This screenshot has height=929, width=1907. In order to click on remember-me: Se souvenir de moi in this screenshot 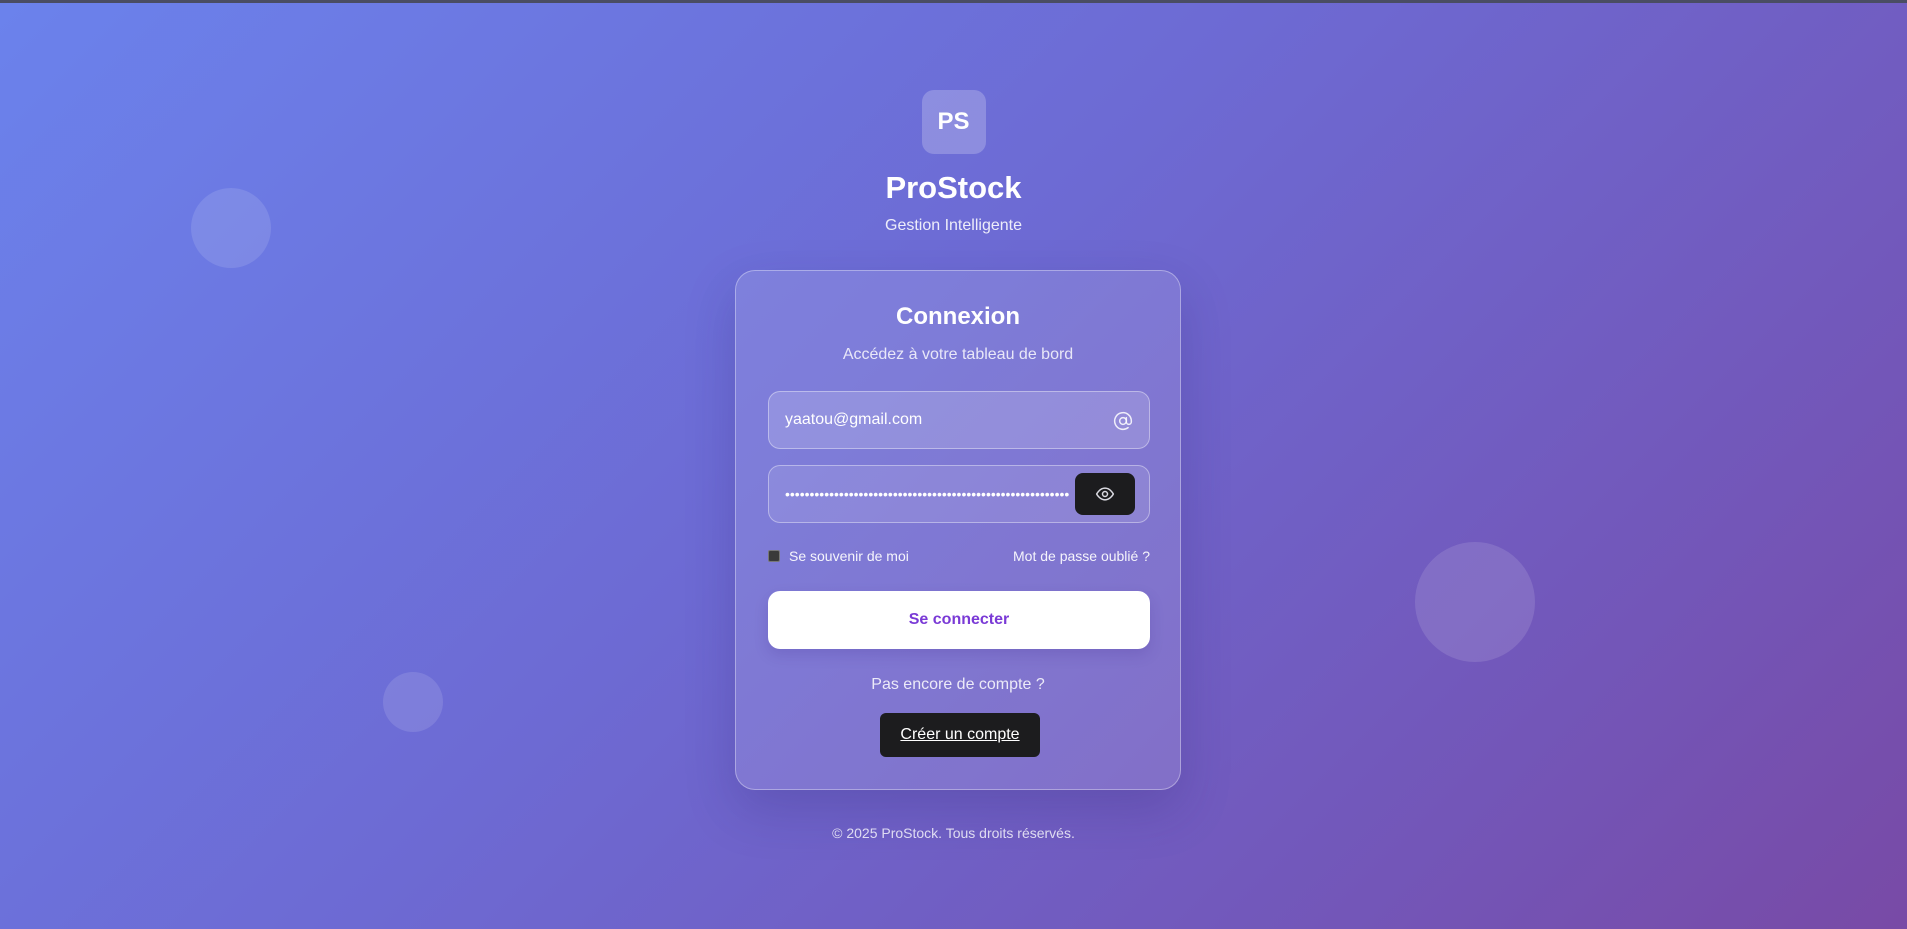, I will do `click(838, 556)`.